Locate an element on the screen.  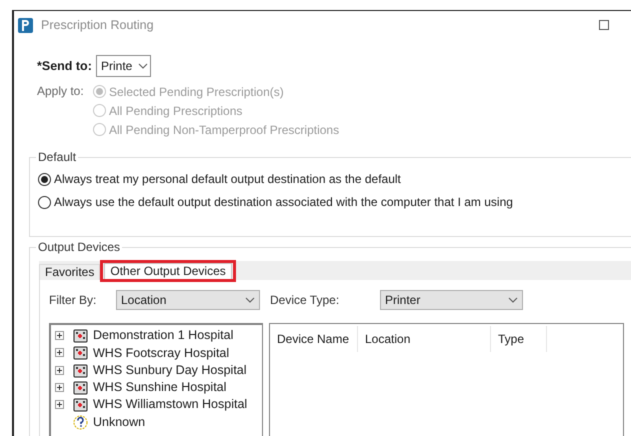
tree-item: WHS Sunshine Hospital is located at coordinates (159, 387).